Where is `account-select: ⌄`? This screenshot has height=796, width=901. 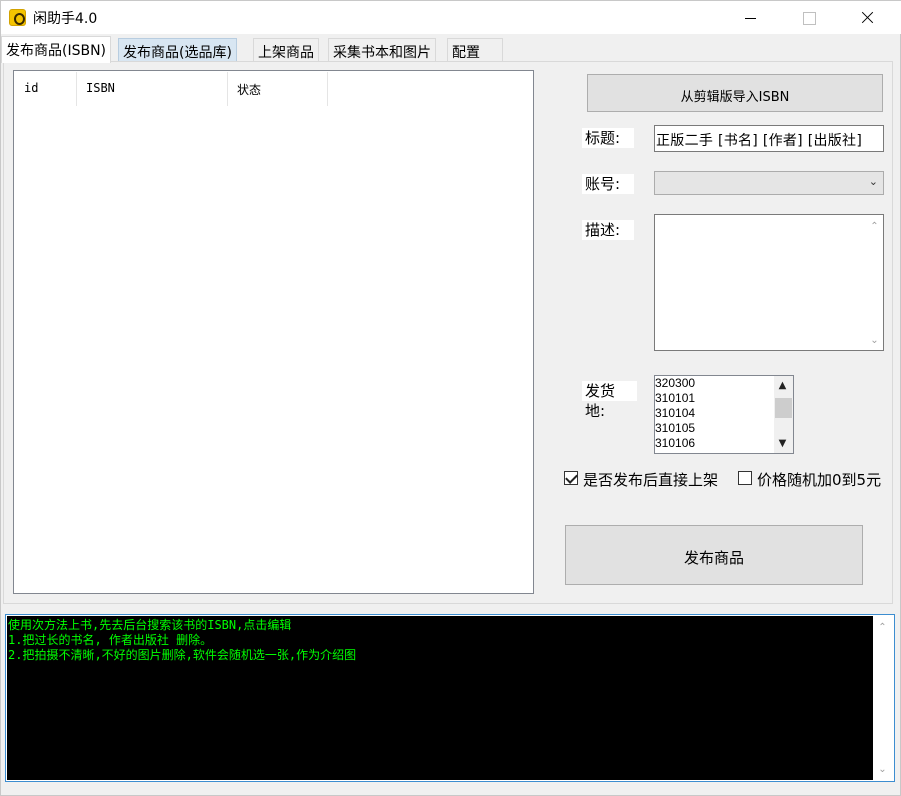 account-select: ⌄ is located at coordinates (769, 183).